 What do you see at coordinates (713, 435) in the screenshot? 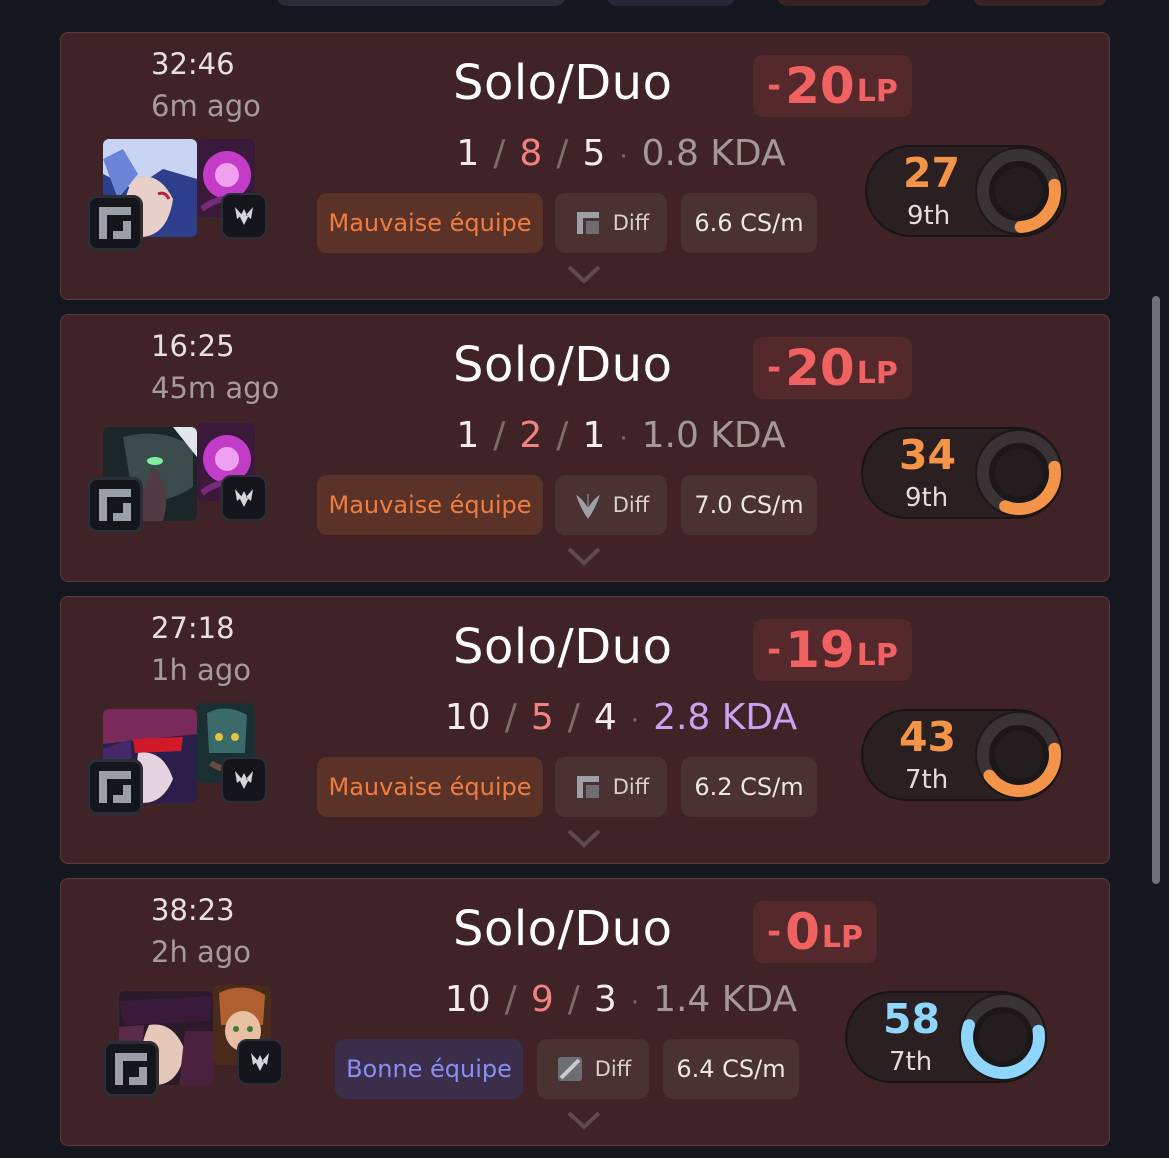
I see `kda-ratio: 1.0 KDA` at bounding box center [713, 435].